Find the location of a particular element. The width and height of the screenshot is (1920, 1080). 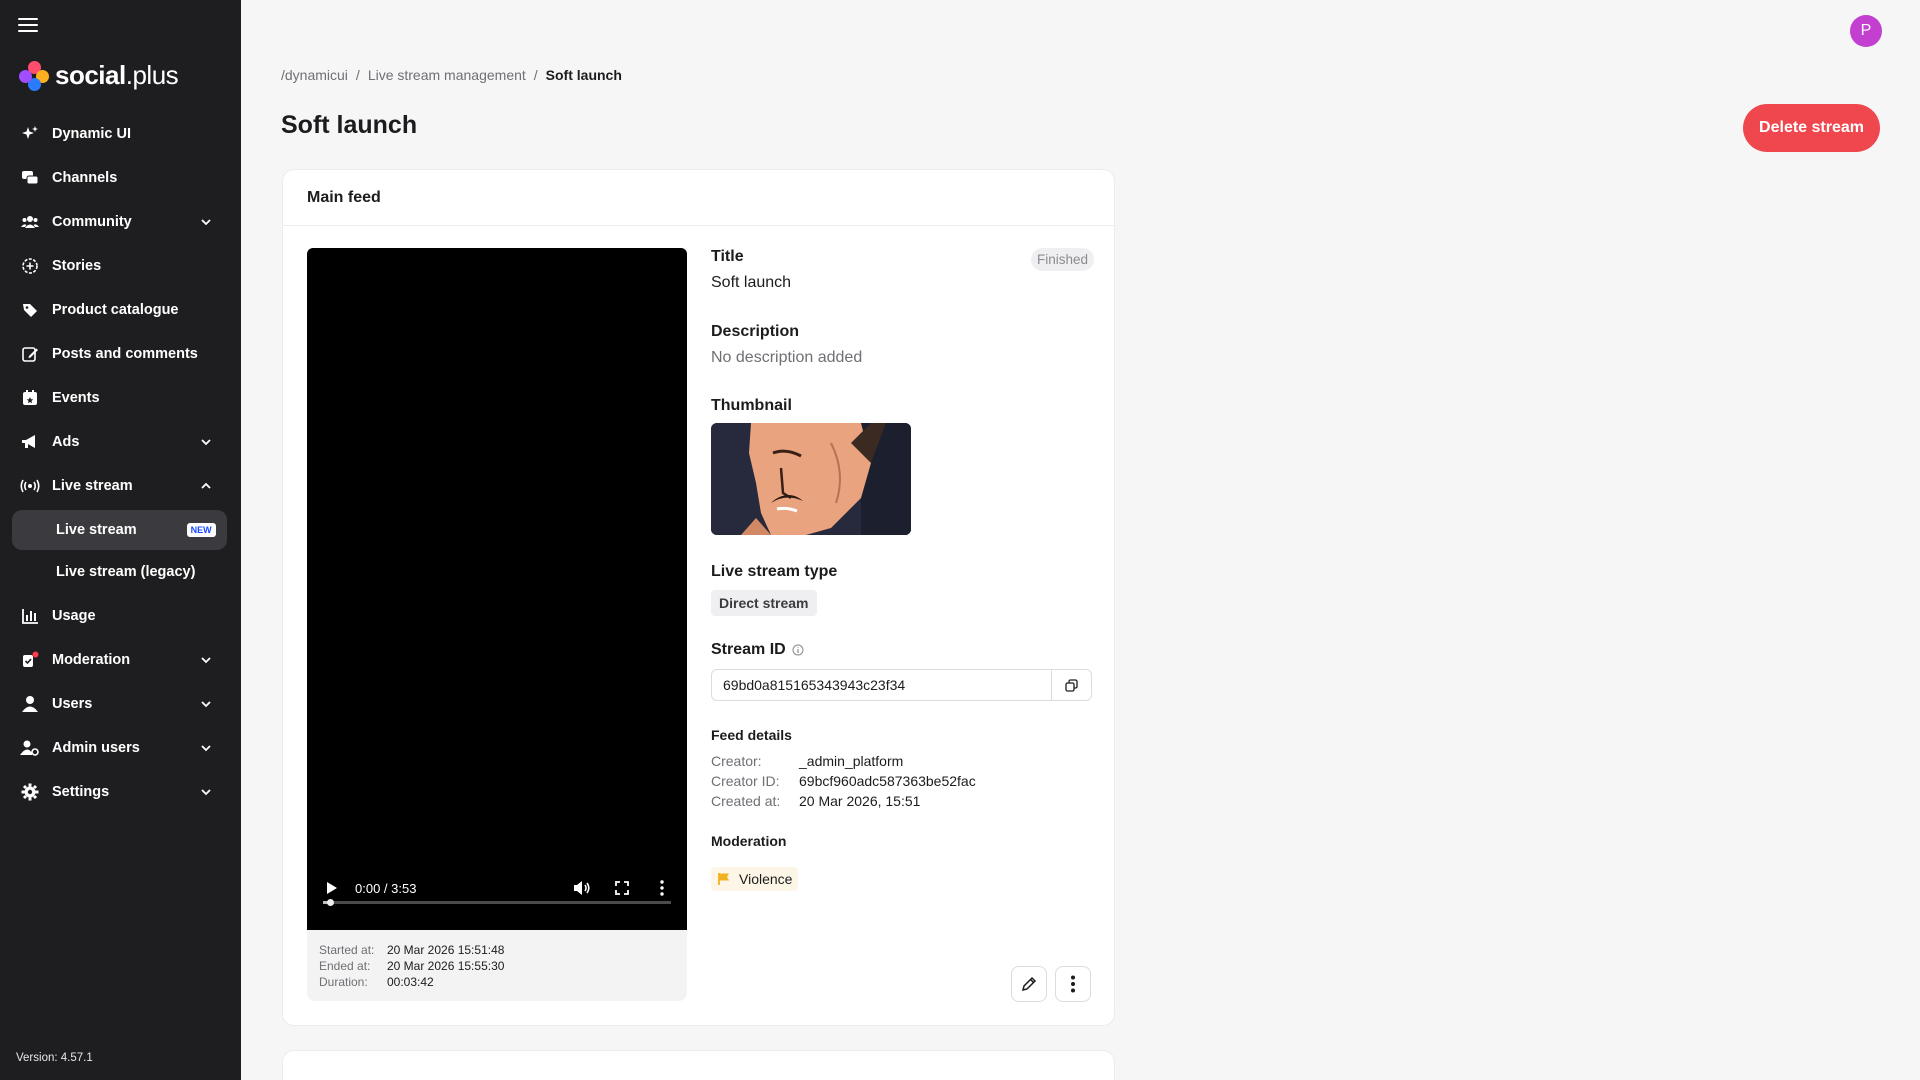

meta-key: Started at: is located at coordinates (347, 950).